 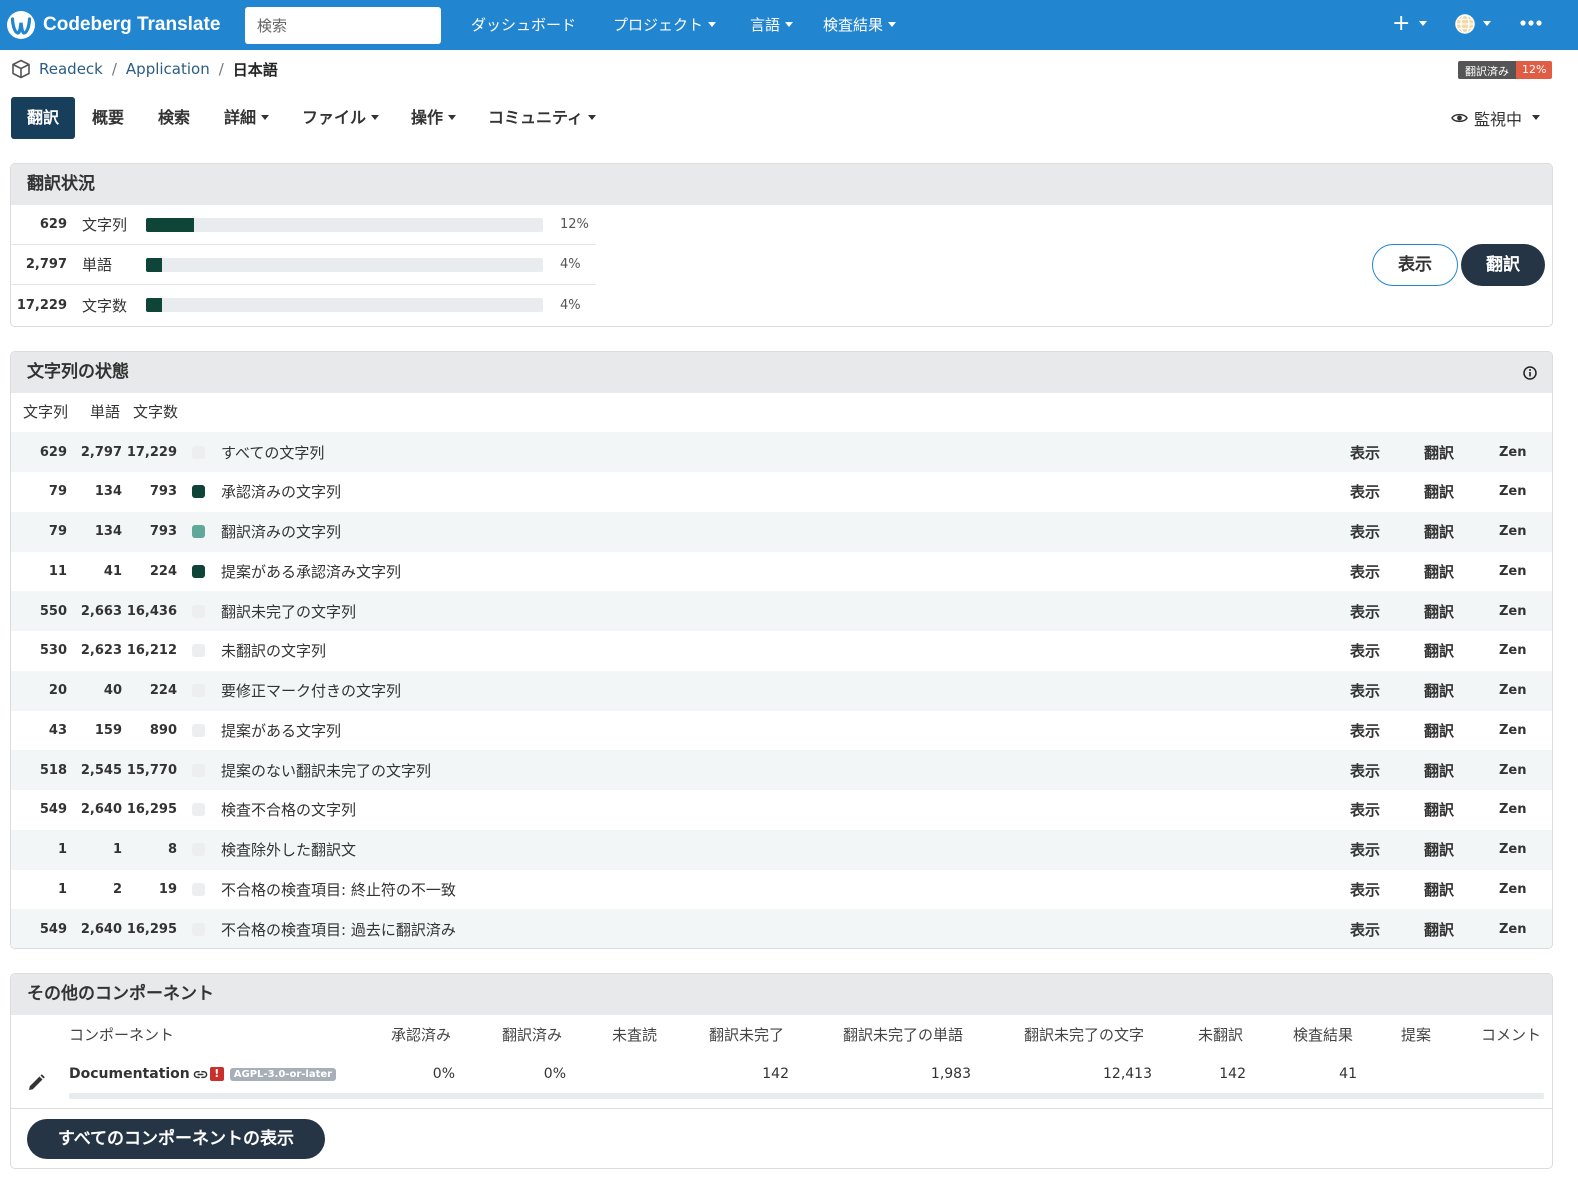 What do you see at coordinates (1503, 265) in the screenshot?
I see `translate-button: 翻訳` at bounding box center [1503, 265].